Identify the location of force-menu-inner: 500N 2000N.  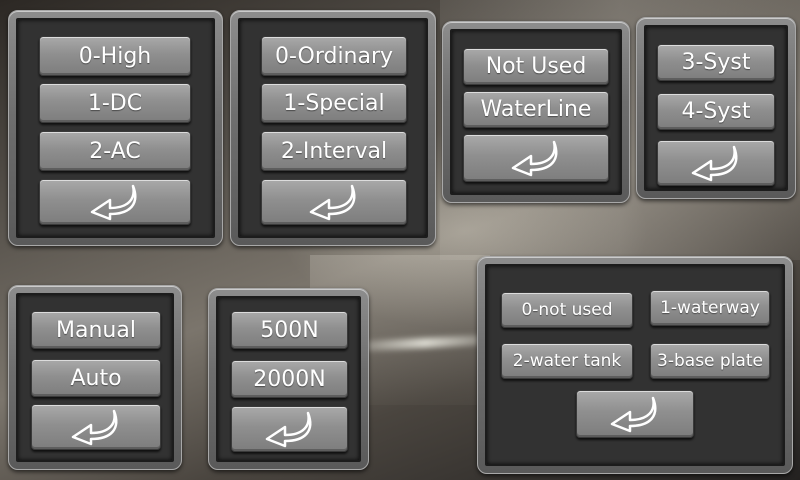
(288, 379).